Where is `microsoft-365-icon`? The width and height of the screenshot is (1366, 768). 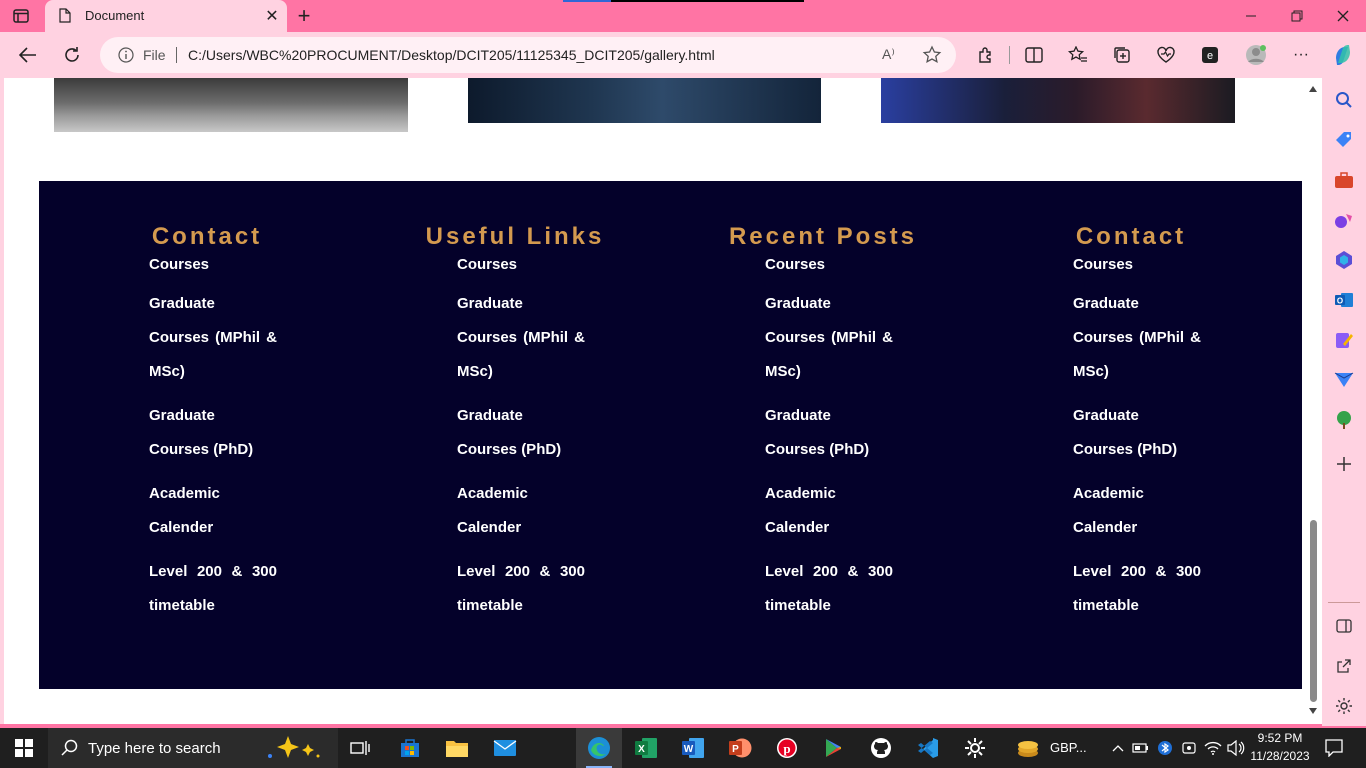
microsoft-365-icon is located at coordinates (1344, 260).